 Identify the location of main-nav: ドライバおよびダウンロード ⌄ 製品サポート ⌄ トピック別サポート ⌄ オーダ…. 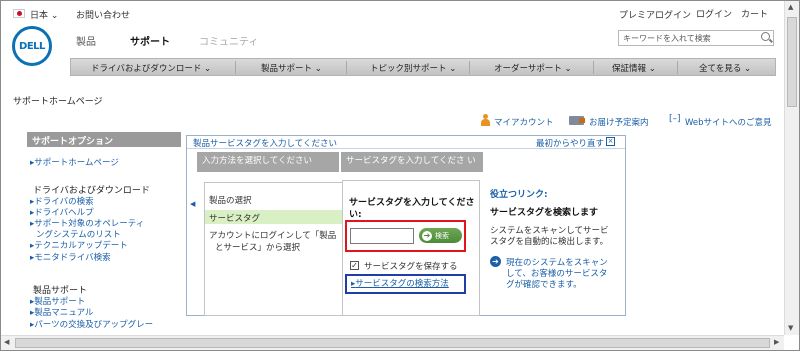
(423, 67).